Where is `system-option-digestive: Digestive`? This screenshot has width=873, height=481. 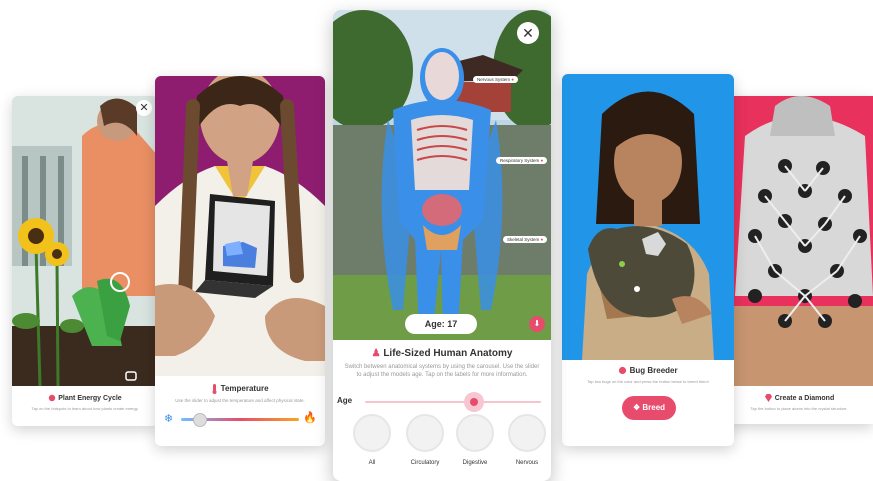
system-option-digestive: Digestive is located at coordinates (475, 440).